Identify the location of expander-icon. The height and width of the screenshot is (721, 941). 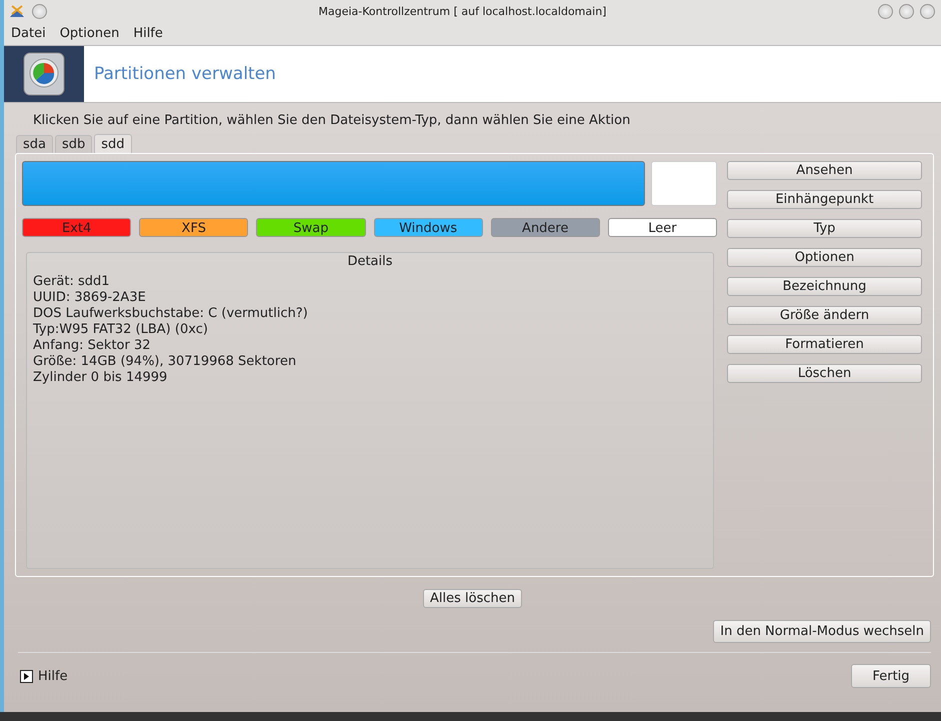
(26, 676).